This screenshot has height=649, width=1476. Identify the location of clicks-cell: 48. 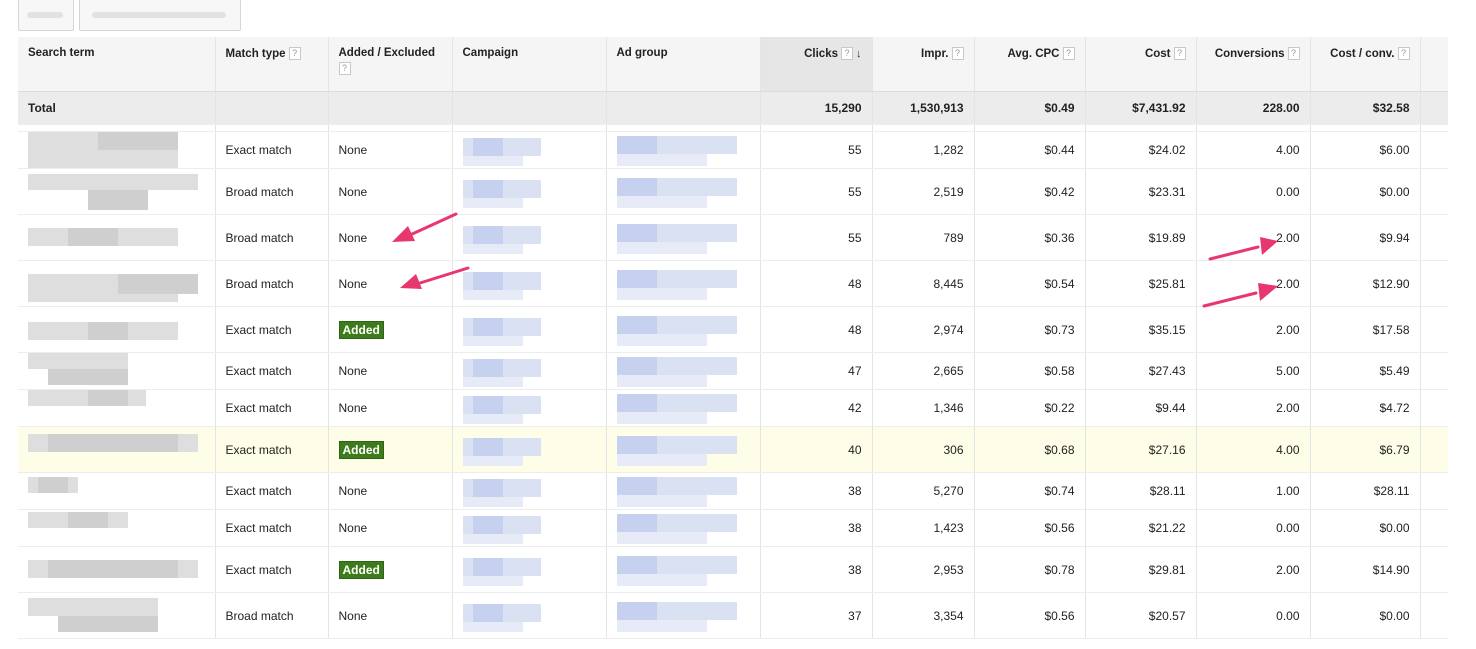
(816, 329).